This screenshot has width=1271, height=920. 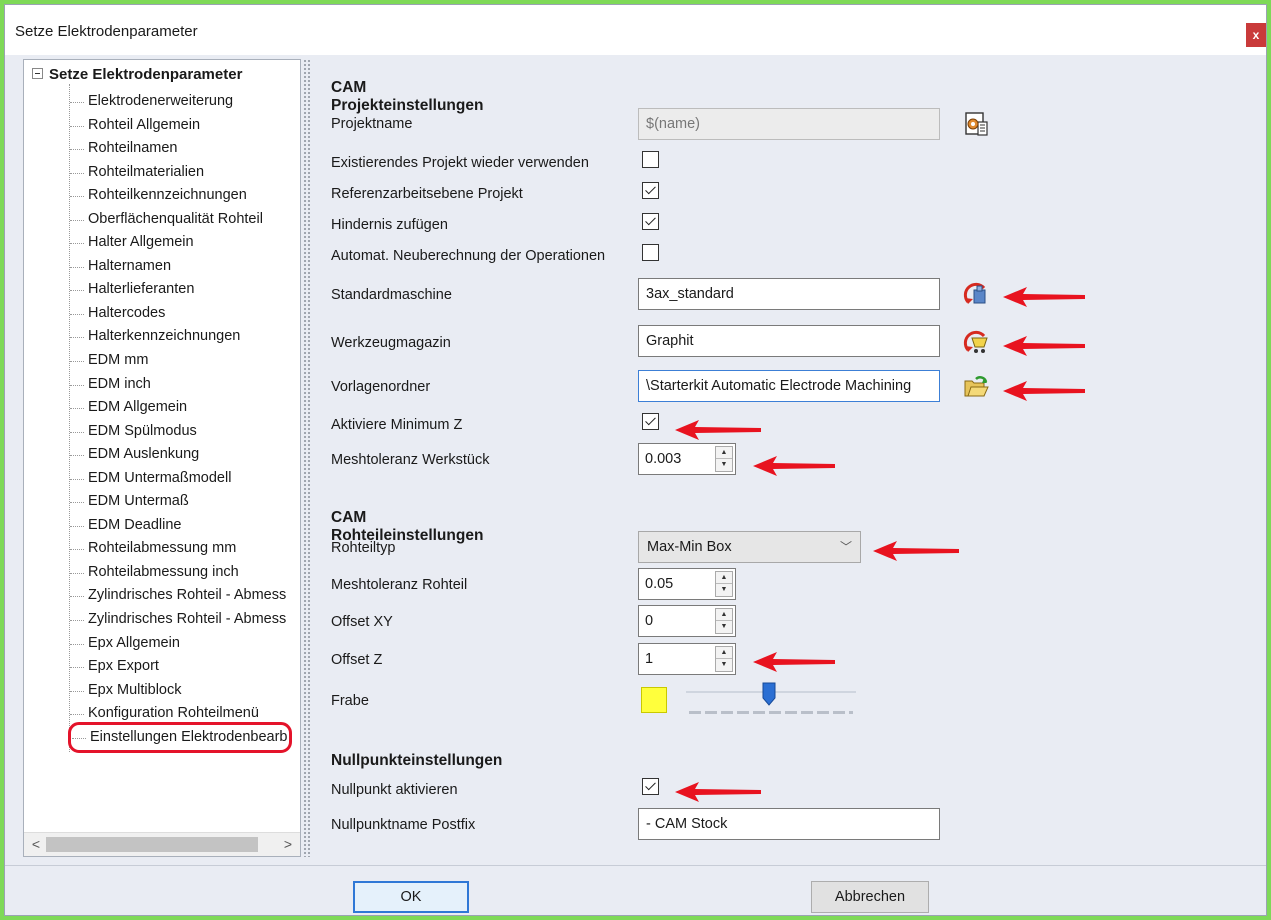 What do you see at coordinates (106, 31) in the screenshot?
I see `window-title: Setze Elektrodenparameter` at bounding box center [106, 31].